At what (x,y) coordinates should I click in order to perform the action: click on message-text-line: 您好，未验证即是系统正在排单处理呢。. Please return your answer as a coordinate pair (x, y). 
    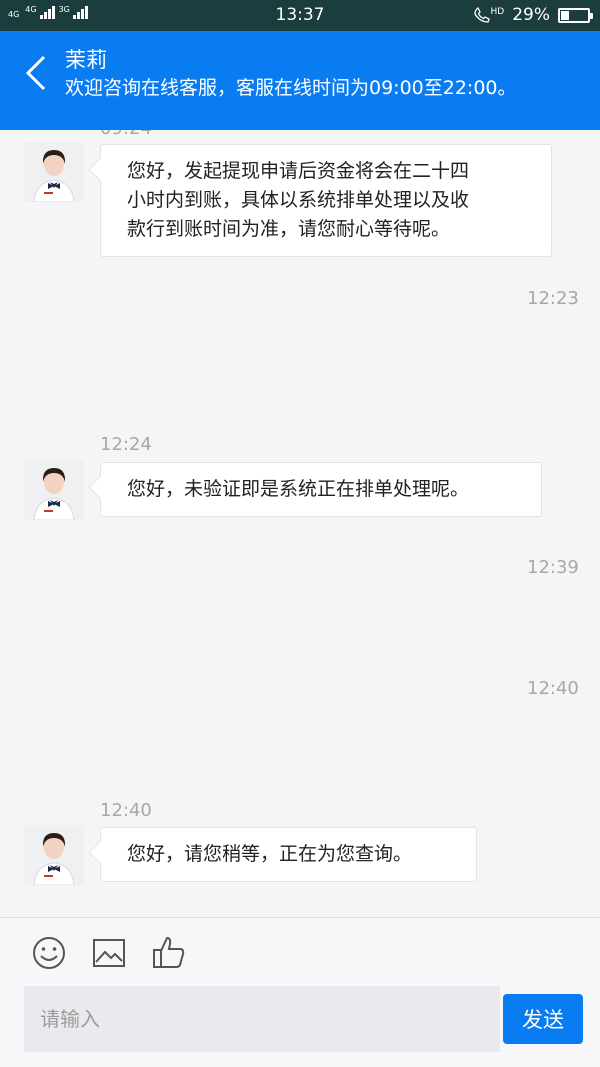
    Looking at the image, I should click on (298, 489).